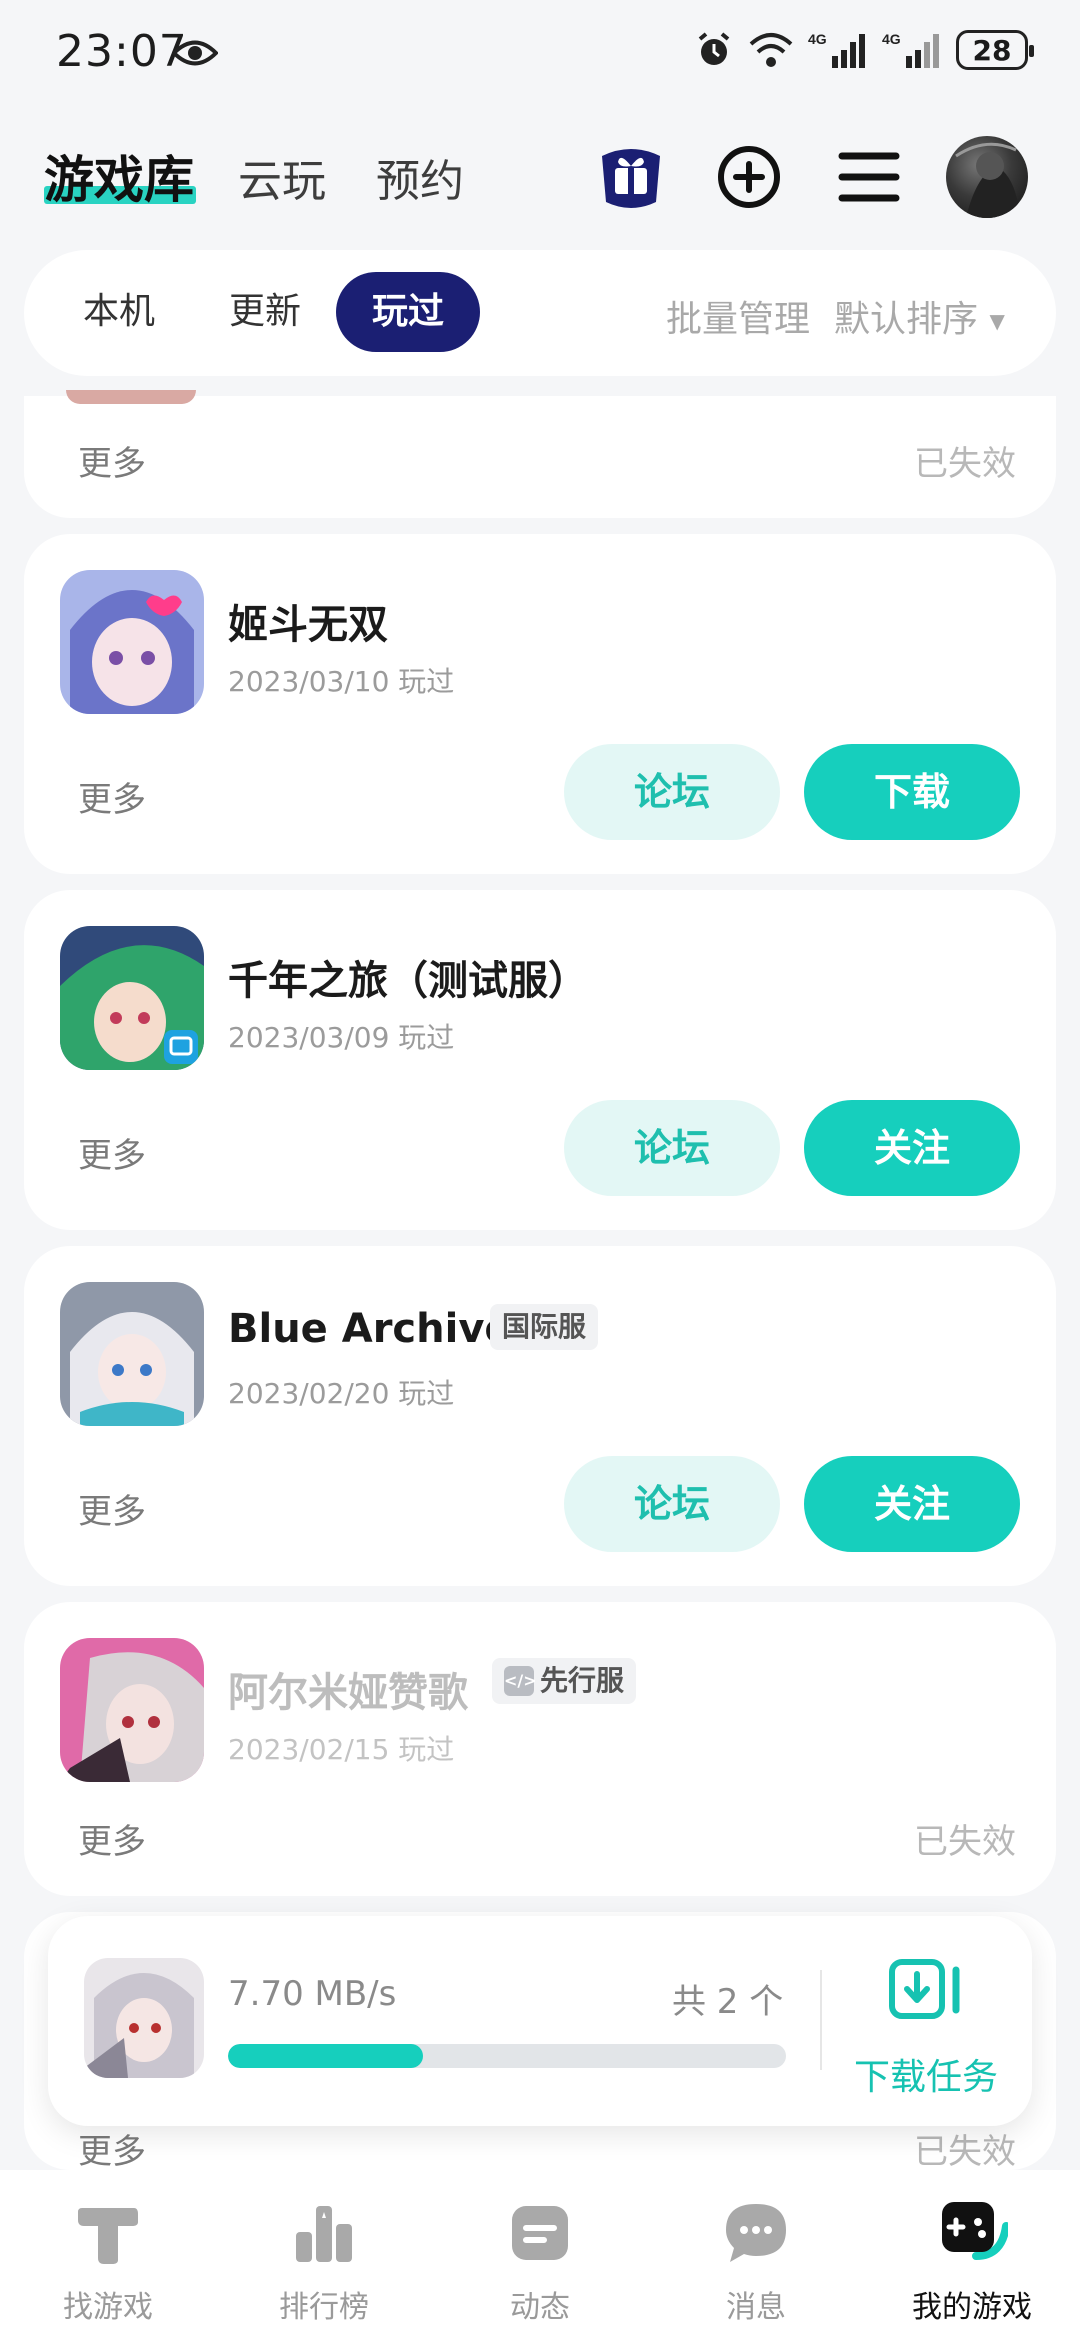 The image size is (1080, 2340). Describe the element at coordinates (108, 2307) in the screenshot. I see `nav-label: 找游戏` at that location.